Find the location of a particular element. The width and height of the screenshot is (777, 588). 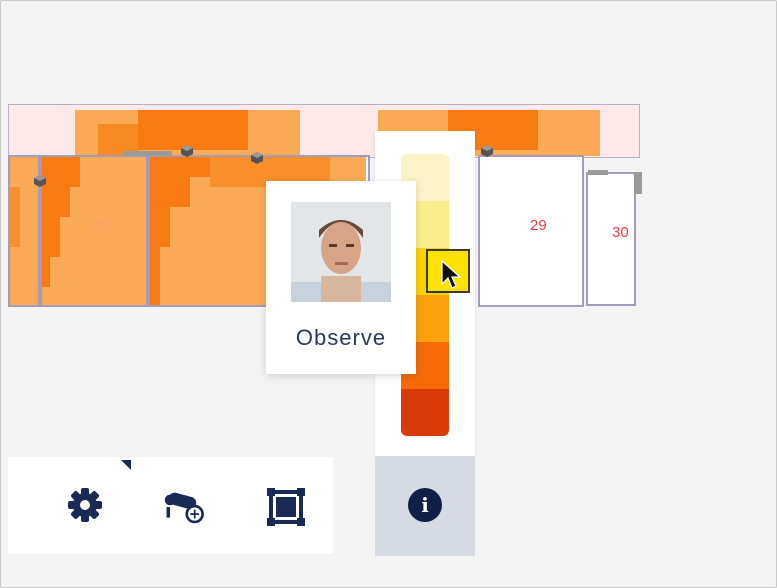

cursor-arrow-icon is located at coordinates (451, 274).